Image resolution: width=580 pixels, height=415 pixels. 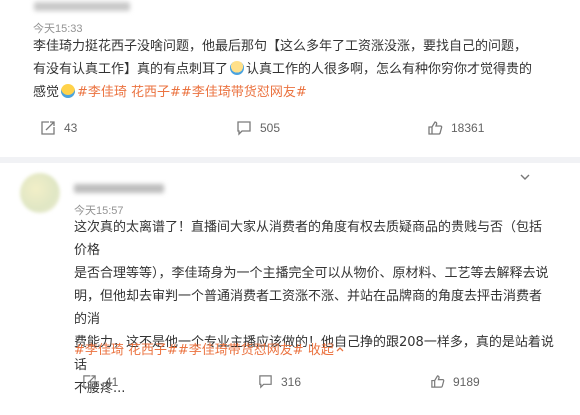 I want to click on comment-button: 316, so click(x=279, y=381).